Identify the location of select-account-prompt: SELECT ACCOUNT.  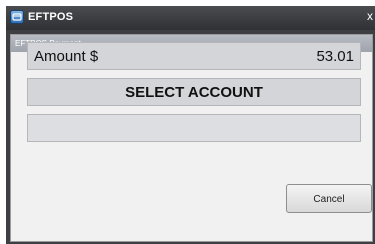
(194, 92).